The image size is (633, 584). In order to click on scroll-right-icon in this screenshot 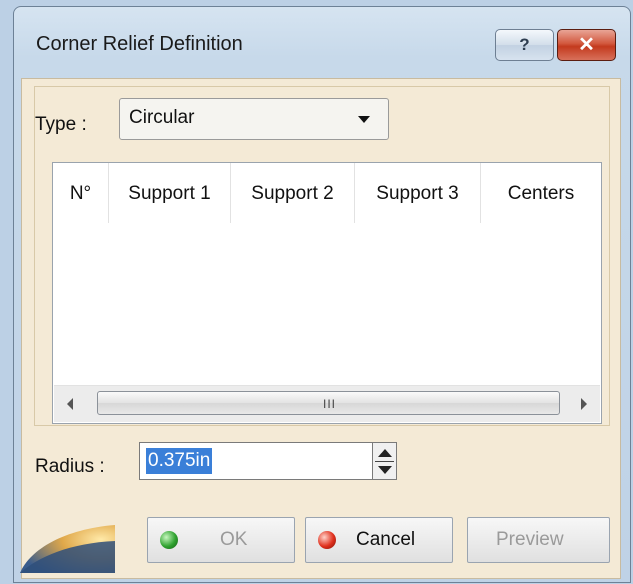, I will do `click(584, 404)`.